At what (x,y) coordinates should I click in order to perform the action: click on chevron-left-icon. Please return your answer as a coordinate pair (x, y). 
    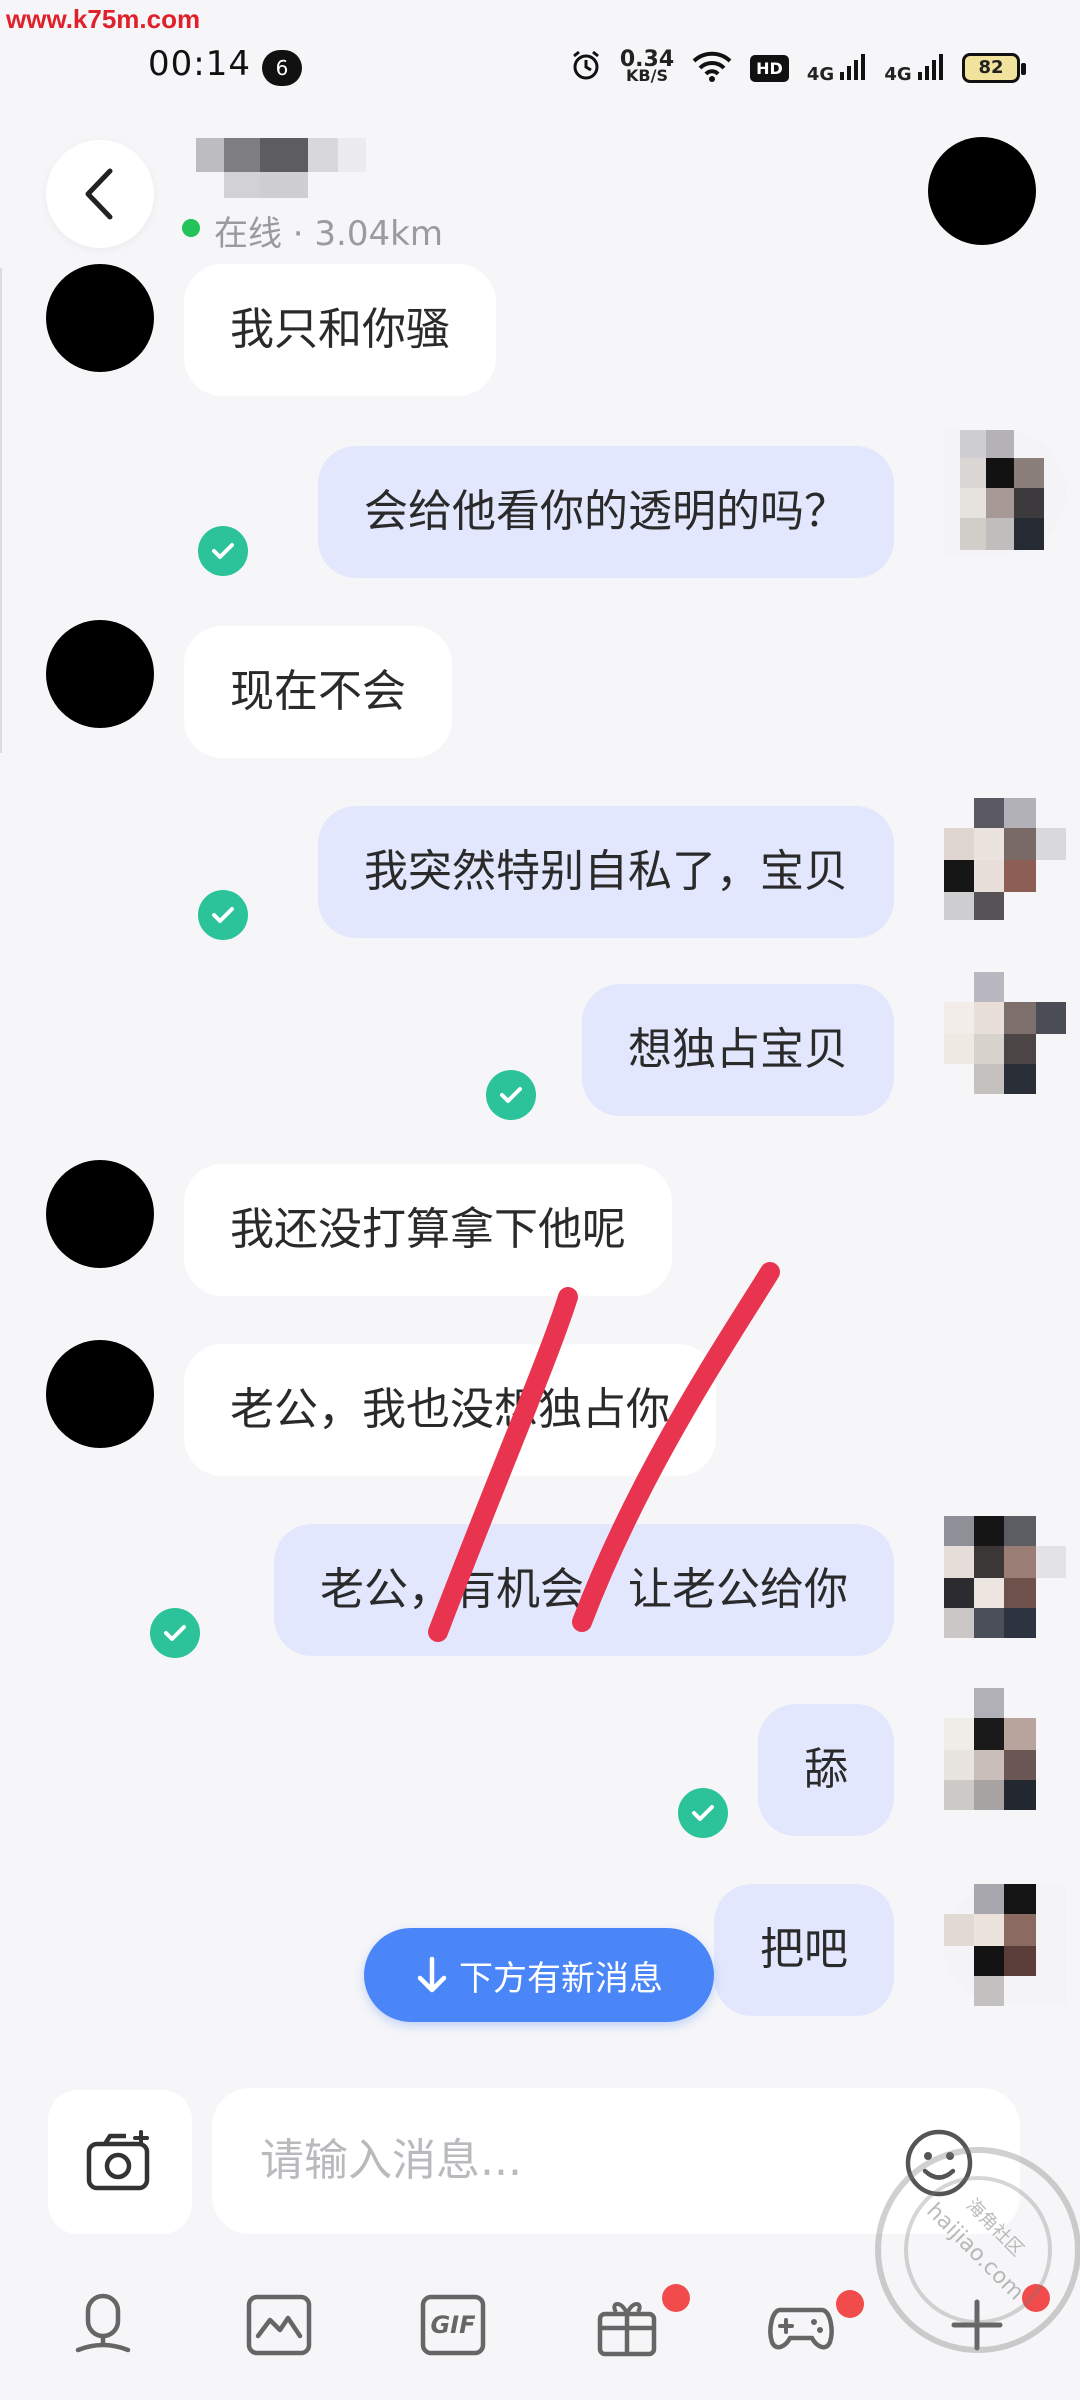
    Looking at the image, I should click on (99, 194).